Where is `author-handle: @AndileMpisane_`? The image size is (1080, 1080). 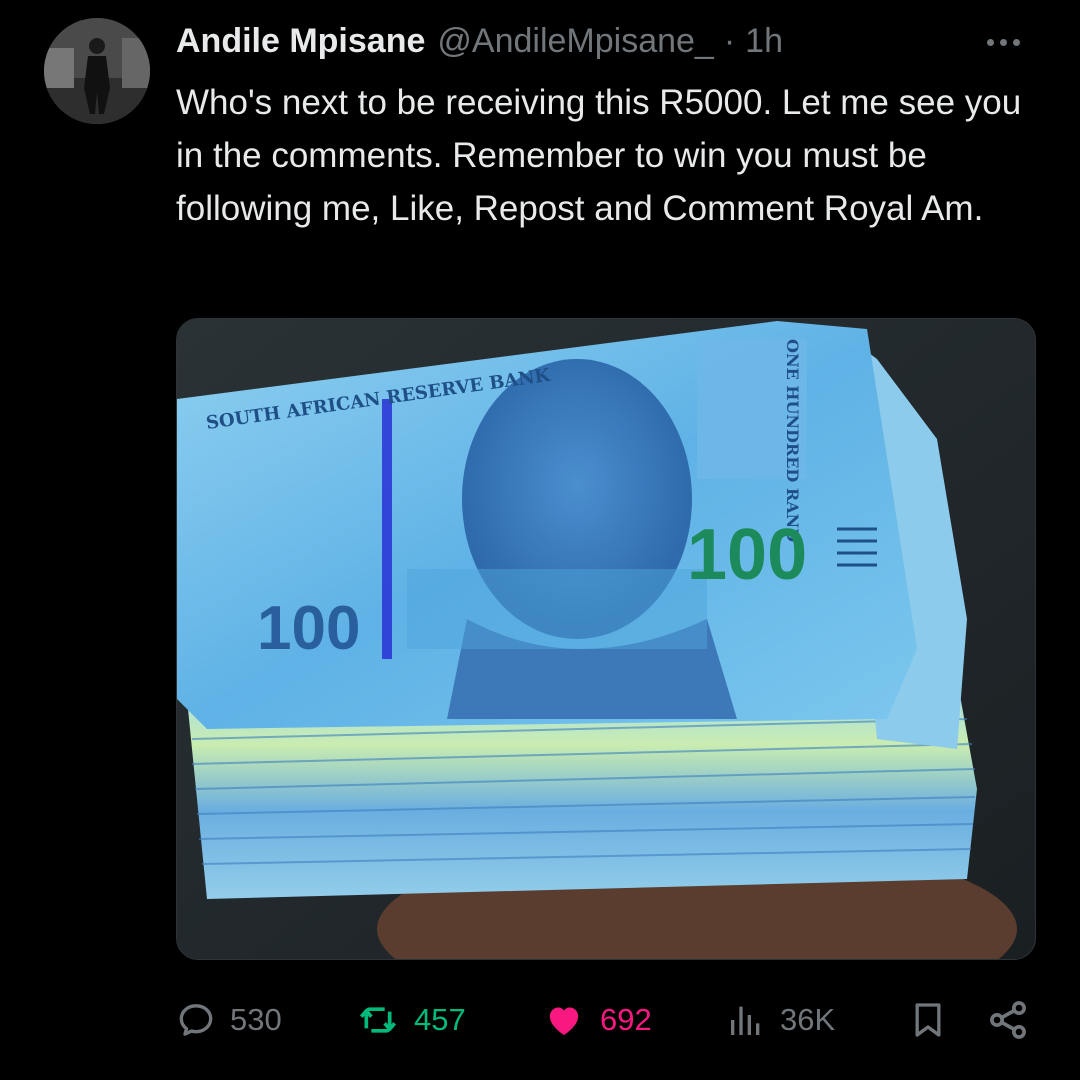
author-handle: @AndileMpisane_ is located at coordinates (575, 41).